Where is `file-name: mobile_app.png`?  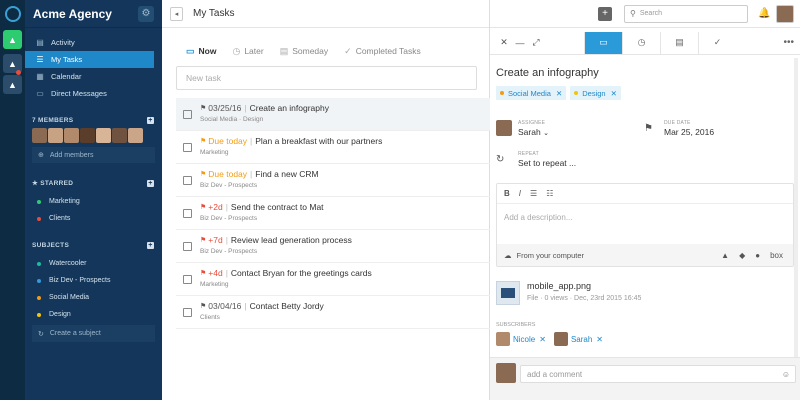
file-name: mobile_app.png is located at coordinates (584, 286).